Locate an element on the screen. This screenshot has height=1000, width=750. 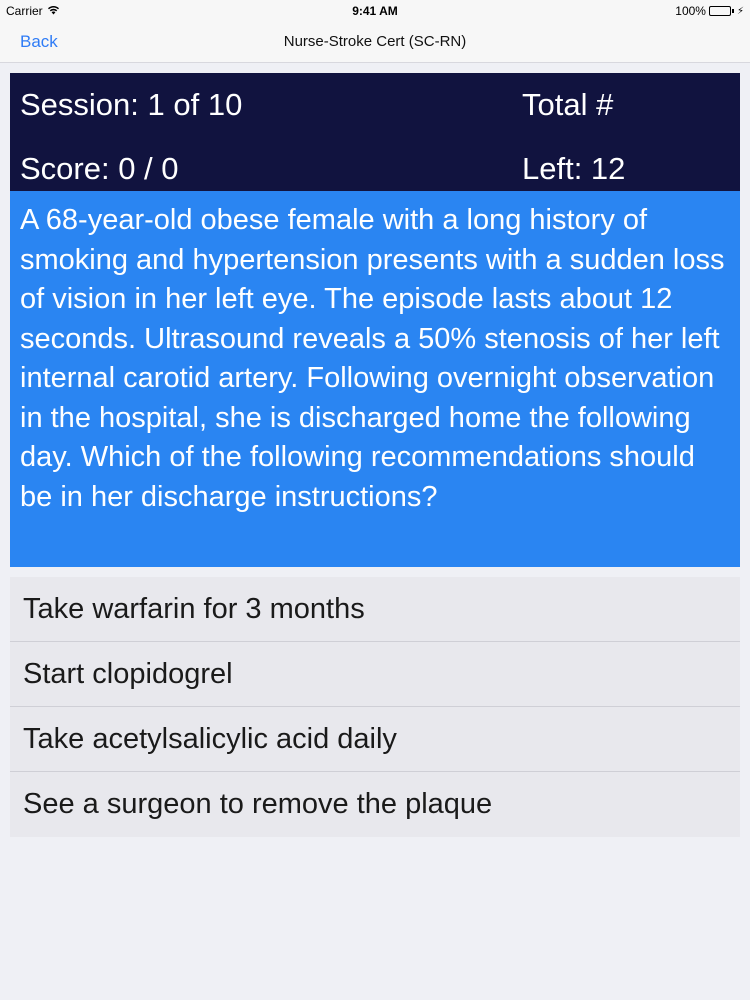
battery-percent: 100% is located at coordinates (690, 11).